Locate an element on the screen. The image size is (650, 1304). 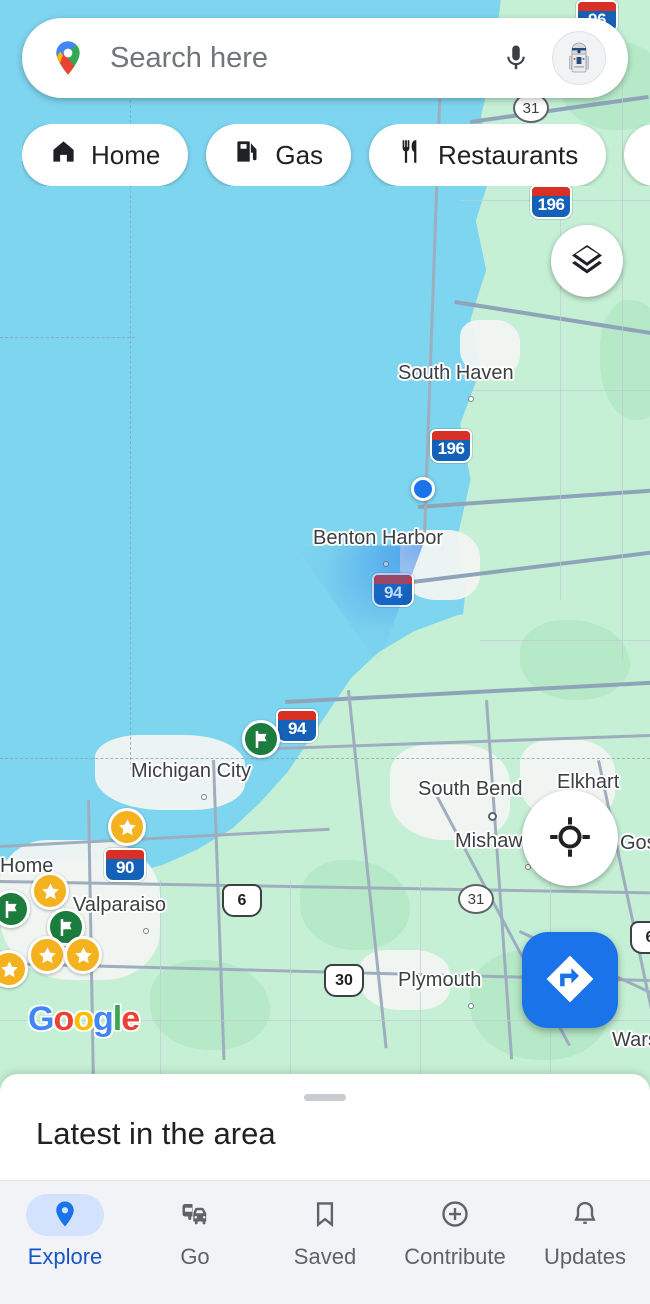
bell-icon is located at coordinates (585, 1215).